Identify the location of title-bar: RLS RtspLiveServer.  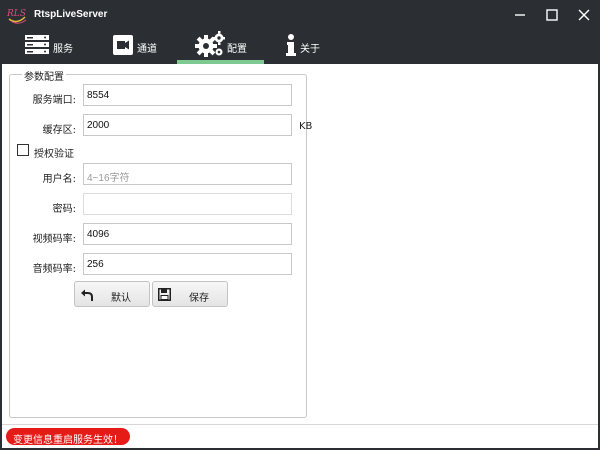
(300, 15).